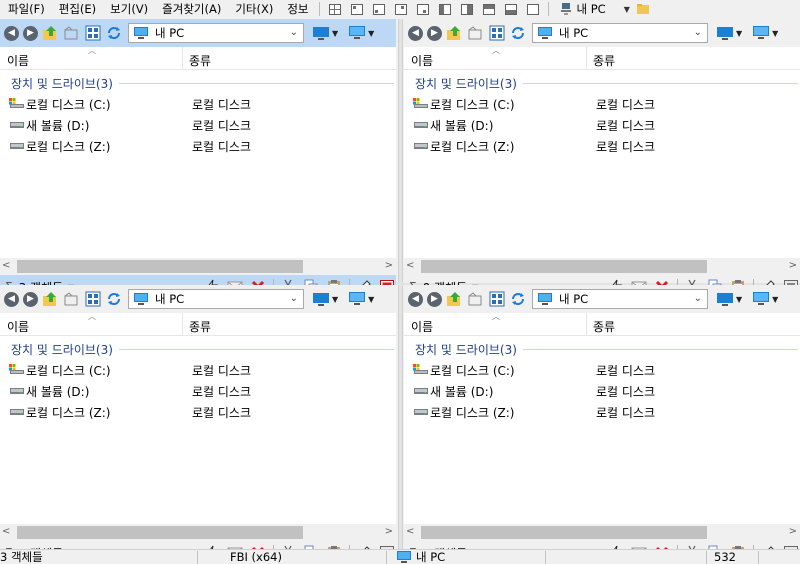 This screenshot has height=564, width=800. I want to click on layout-left-half-icon, so click(466, 9).